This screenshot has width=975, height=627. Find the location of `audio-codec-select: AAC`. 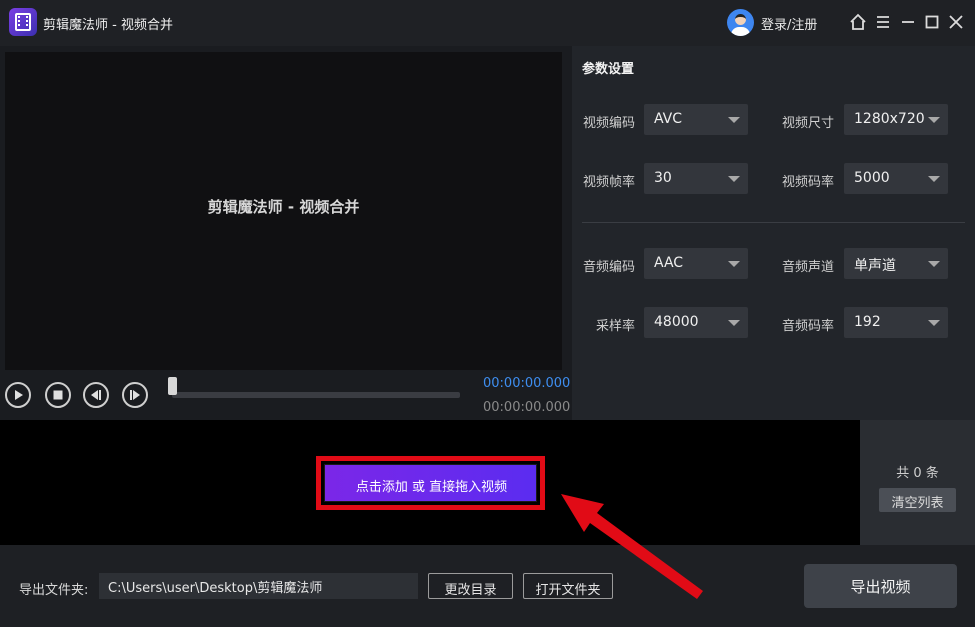

audio-codec-select: AAC is located at coordinates (696, 263).